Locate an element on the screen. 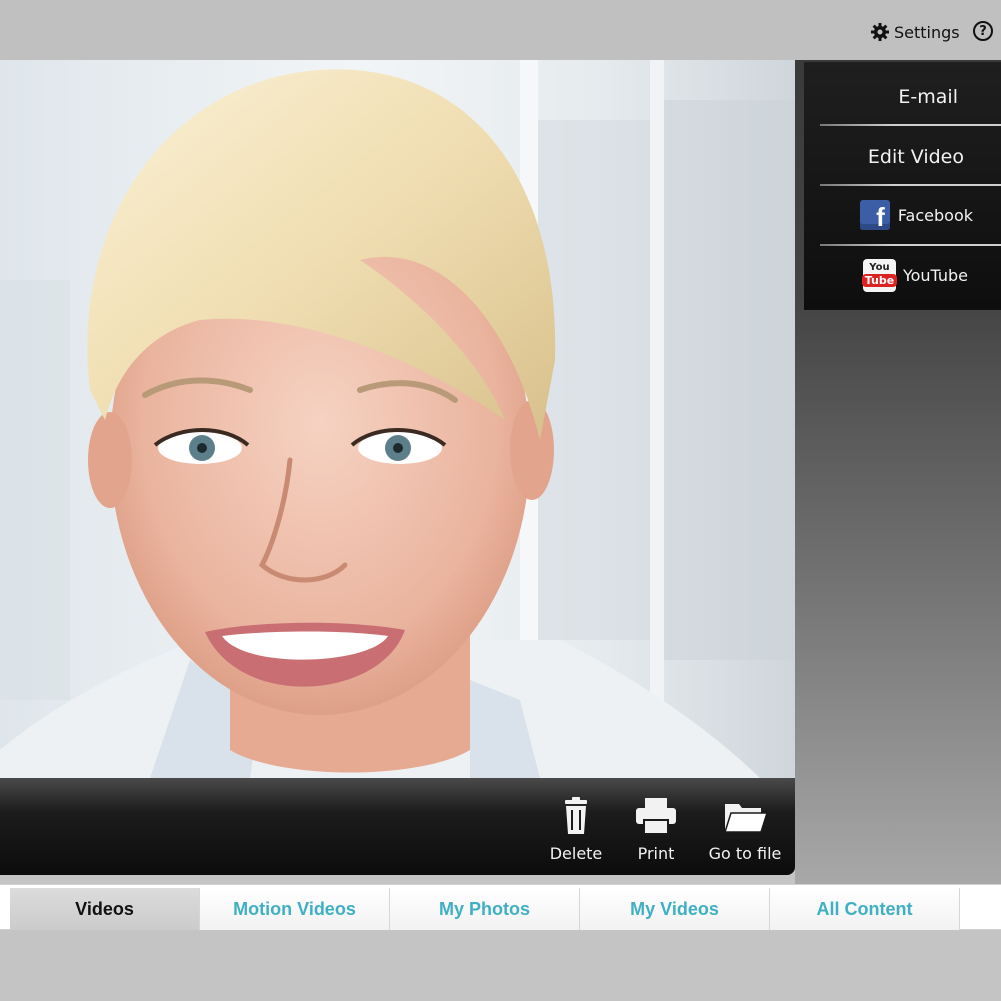 The height and width of the screenshot is (1001, 1001). tab-all-content: All Content is located at coordinates (865, 909).